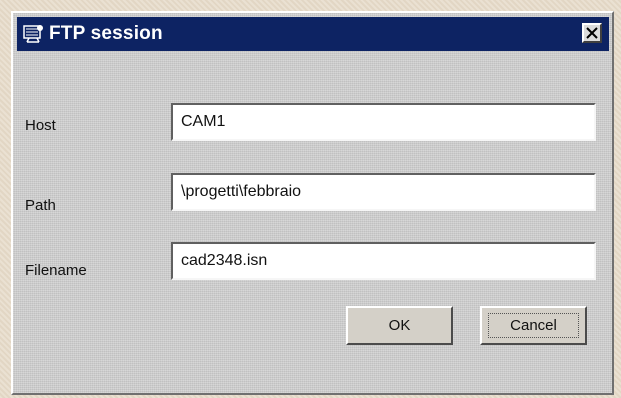 The height and width of the screenshot is (398, 621). What do you see at coordinates (33, 33) in the screenshot?
I see `ftp-session-icon` at bounding box center [33, 33].